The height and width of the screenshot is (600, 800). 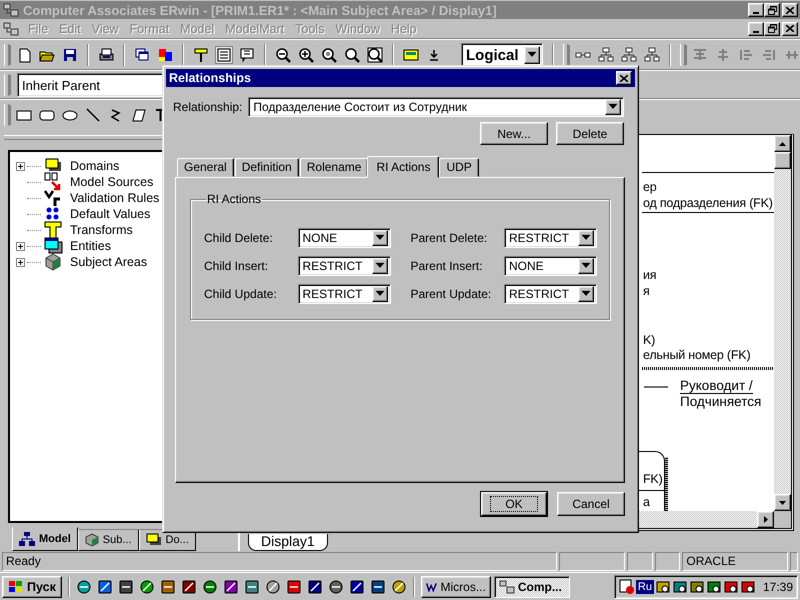 What do you see at coordinates (721, 401) in the screenshot?
I see `relationship-label: Подчиняется` at bounding box center [721, 401].